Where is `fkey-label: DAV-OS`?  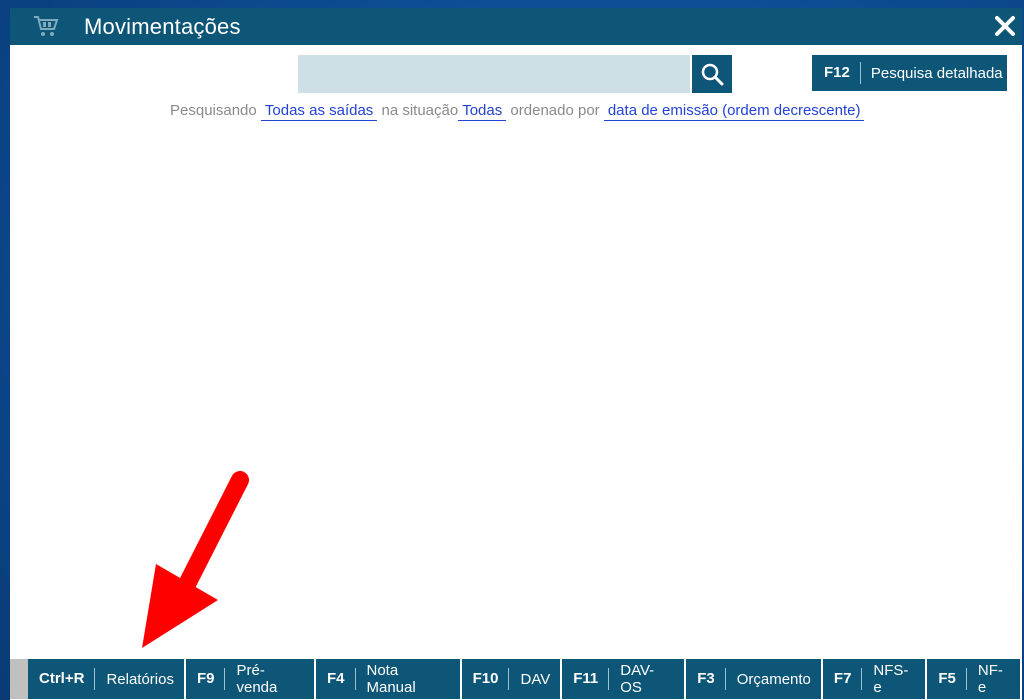
fkey-label: DAV-OS is located at coordinates (637, 679).